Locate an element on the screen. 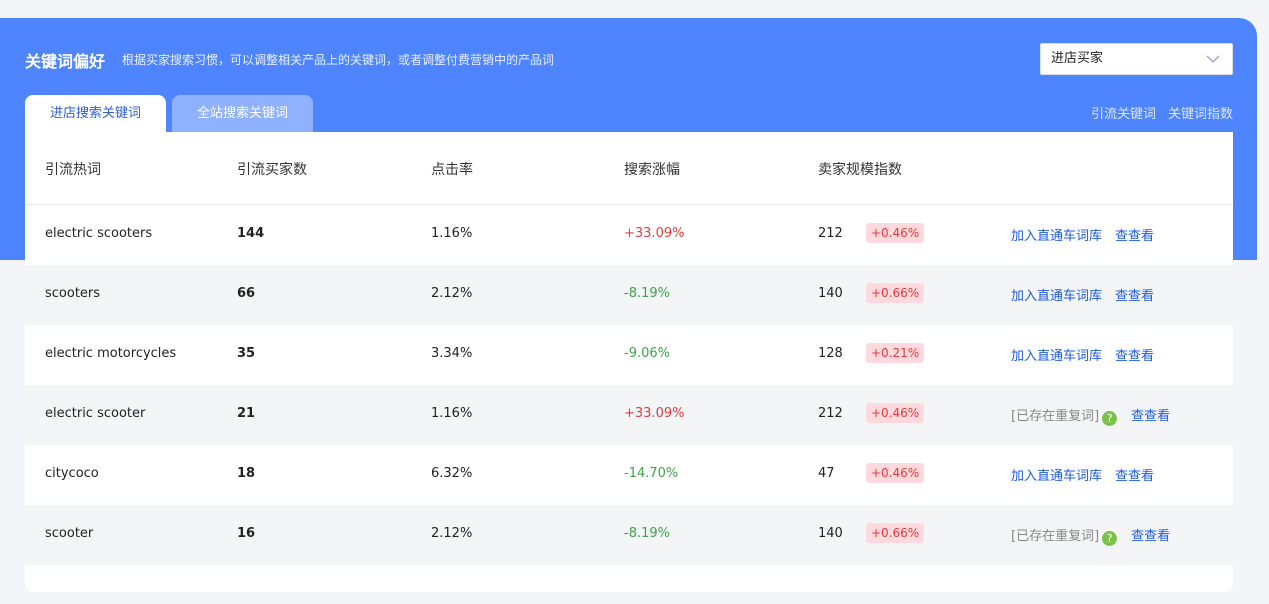  table-header: 引流热词 引流买家数 点击率 搜索涨幅 卖家规模指数 is located at coordinates (629, 168).